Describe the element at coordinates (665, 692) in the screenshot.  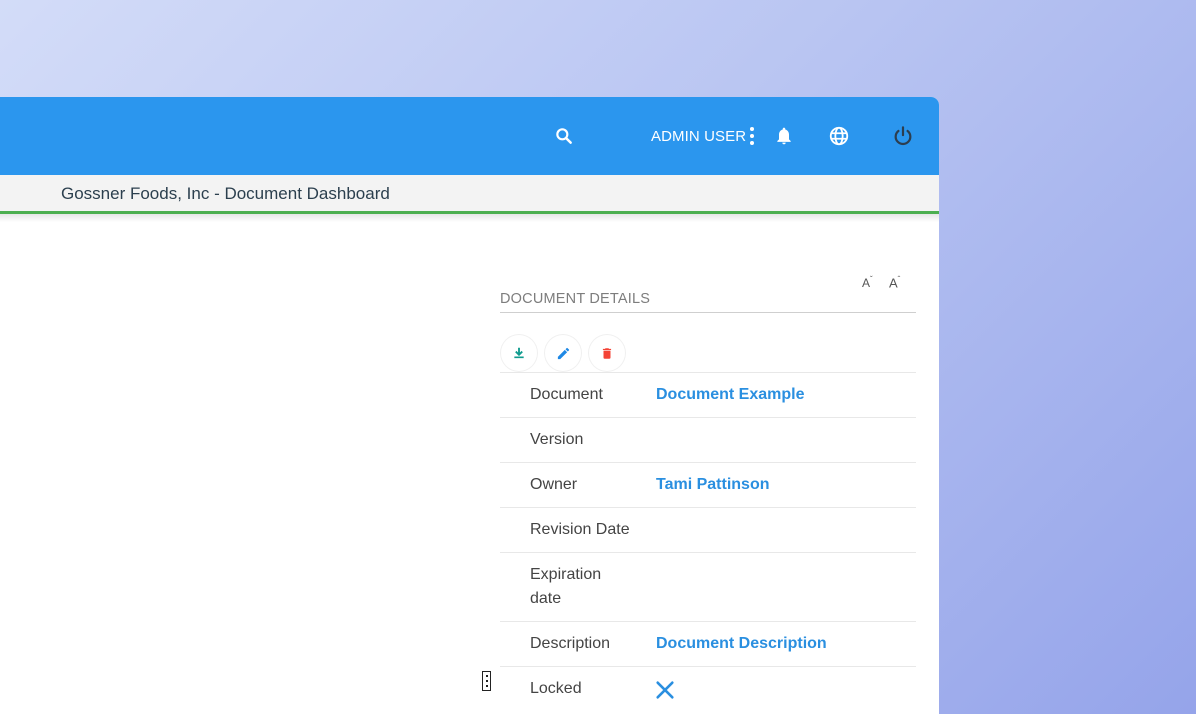
I see `close-icon` at that location.